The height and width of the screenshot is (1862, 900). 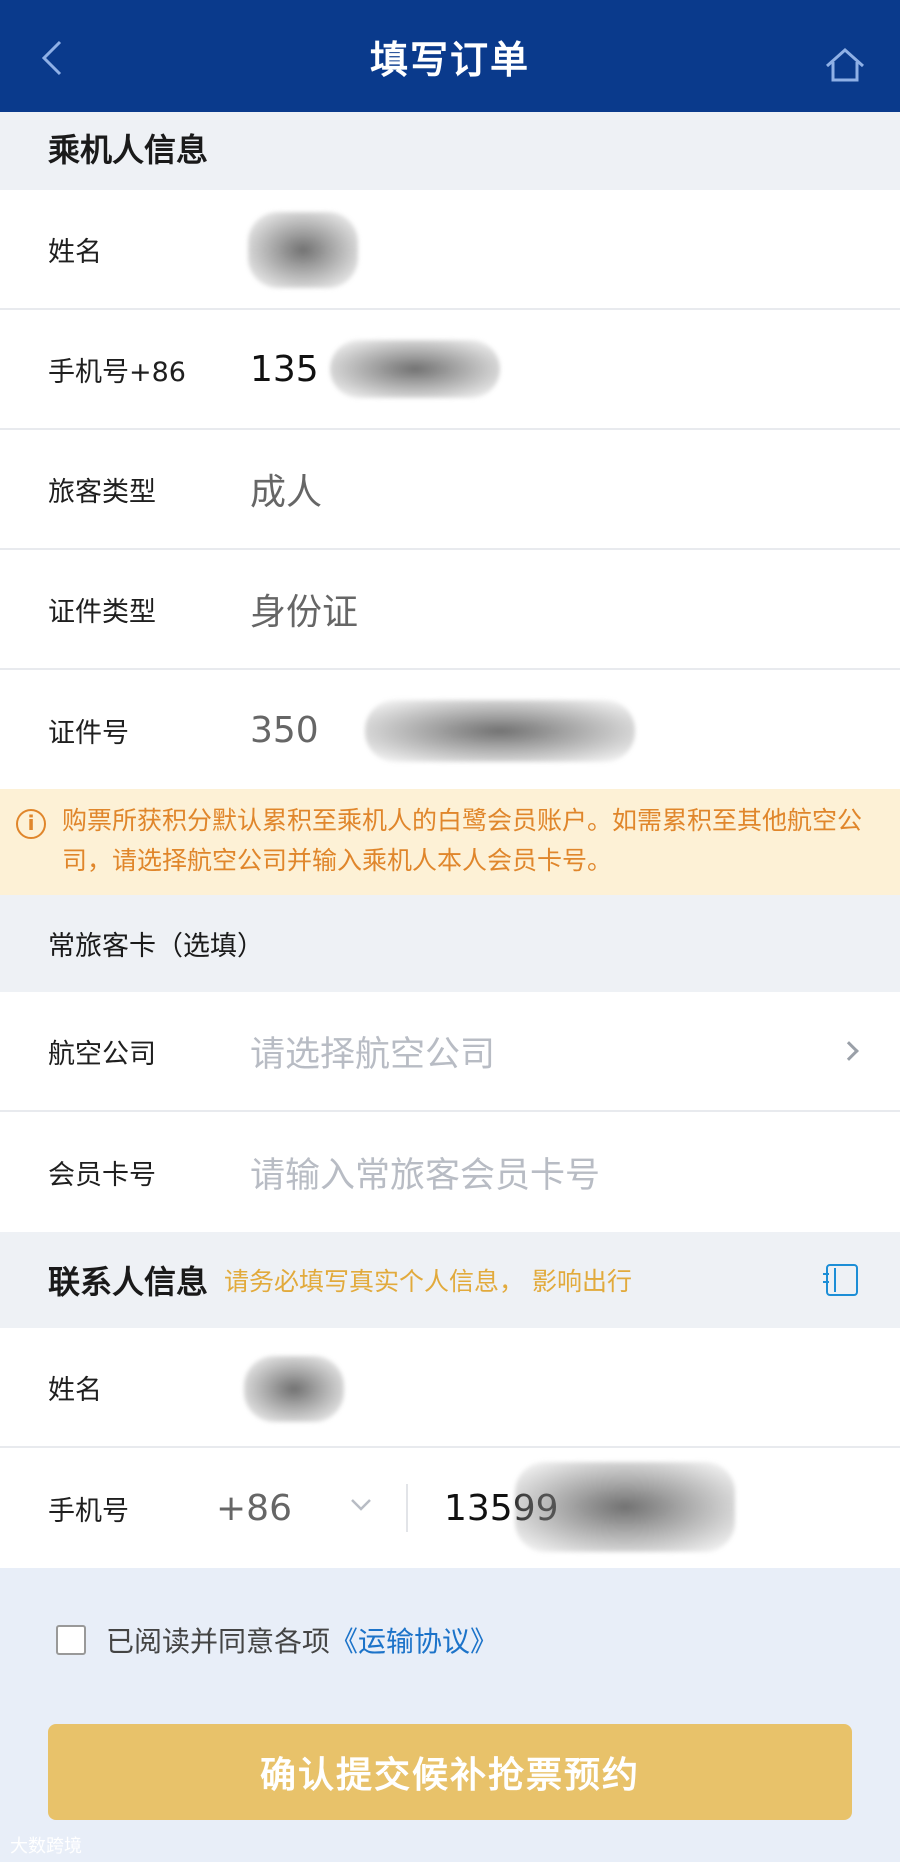 I want to click on member-card-row: 会员卡号 请输入常旅客会员卡号, so click(x=450, y=1172).